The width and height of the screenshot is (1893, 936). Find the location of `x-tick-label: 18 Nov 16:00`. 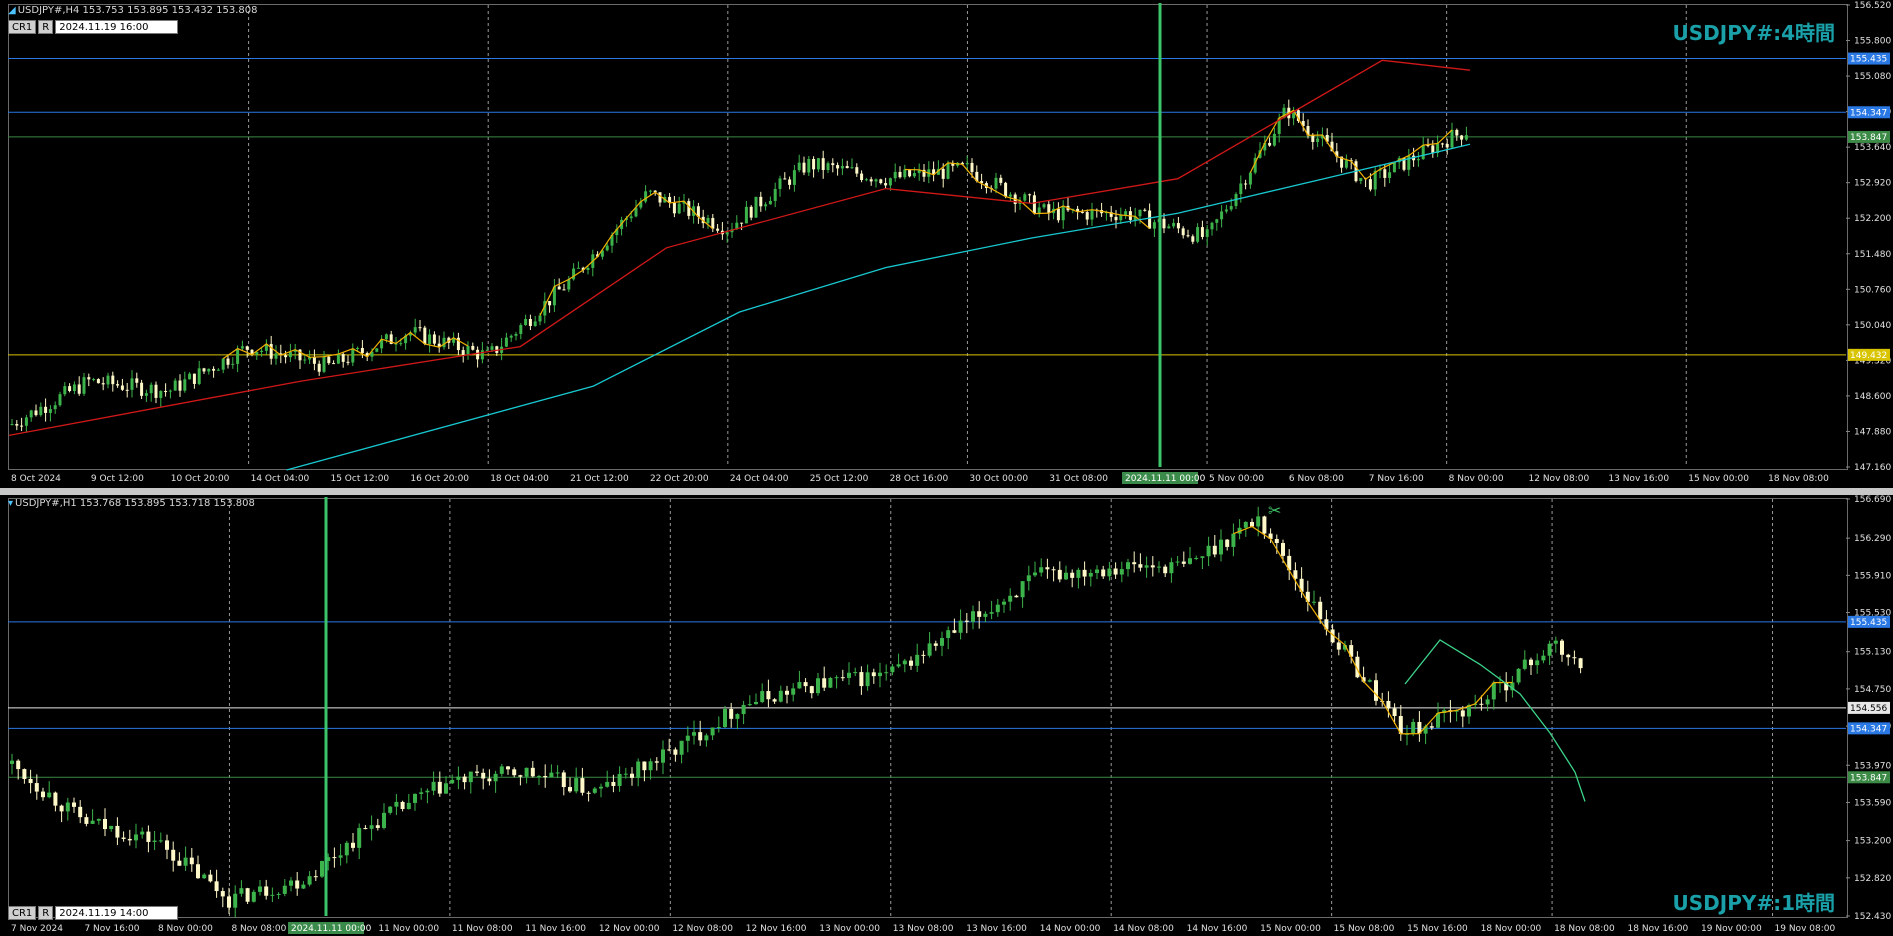

x-tick-label: 18 Nov 16:00 is located at coordinates (1658, 929).